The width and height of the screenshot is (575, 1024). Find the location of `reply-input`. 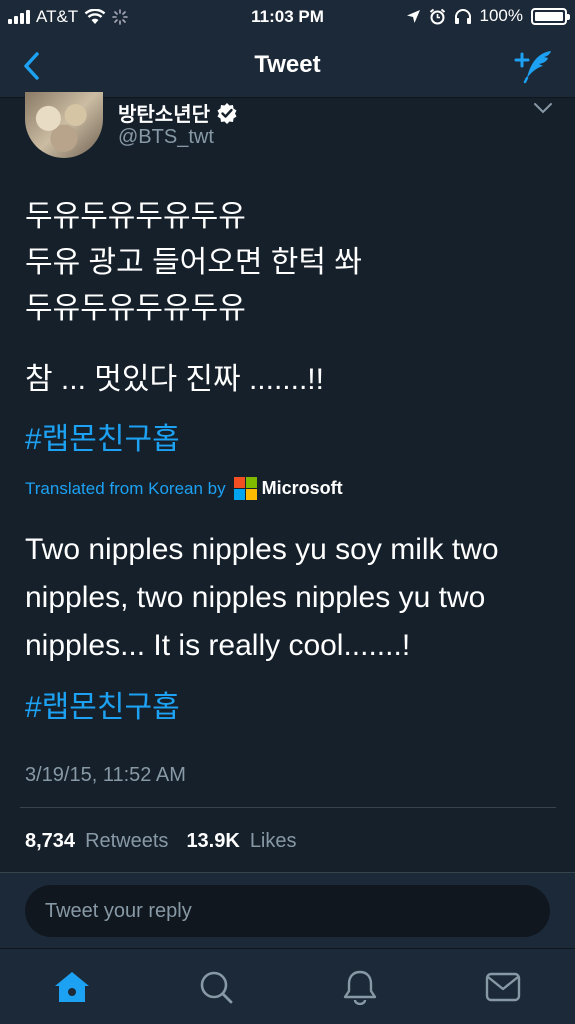

reply-input is located at coordinates (287, 911).